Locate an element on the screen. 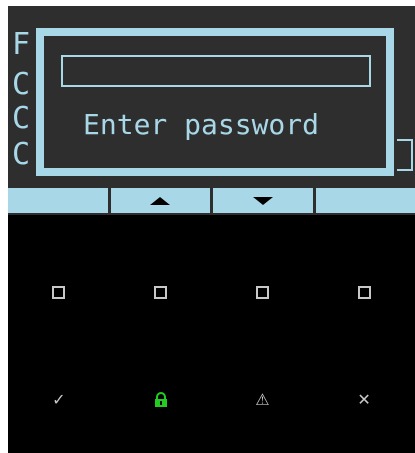 Image resolution: width=415 pixels, height=453 pixels. softkey-down is located at coordinates (263, 200).